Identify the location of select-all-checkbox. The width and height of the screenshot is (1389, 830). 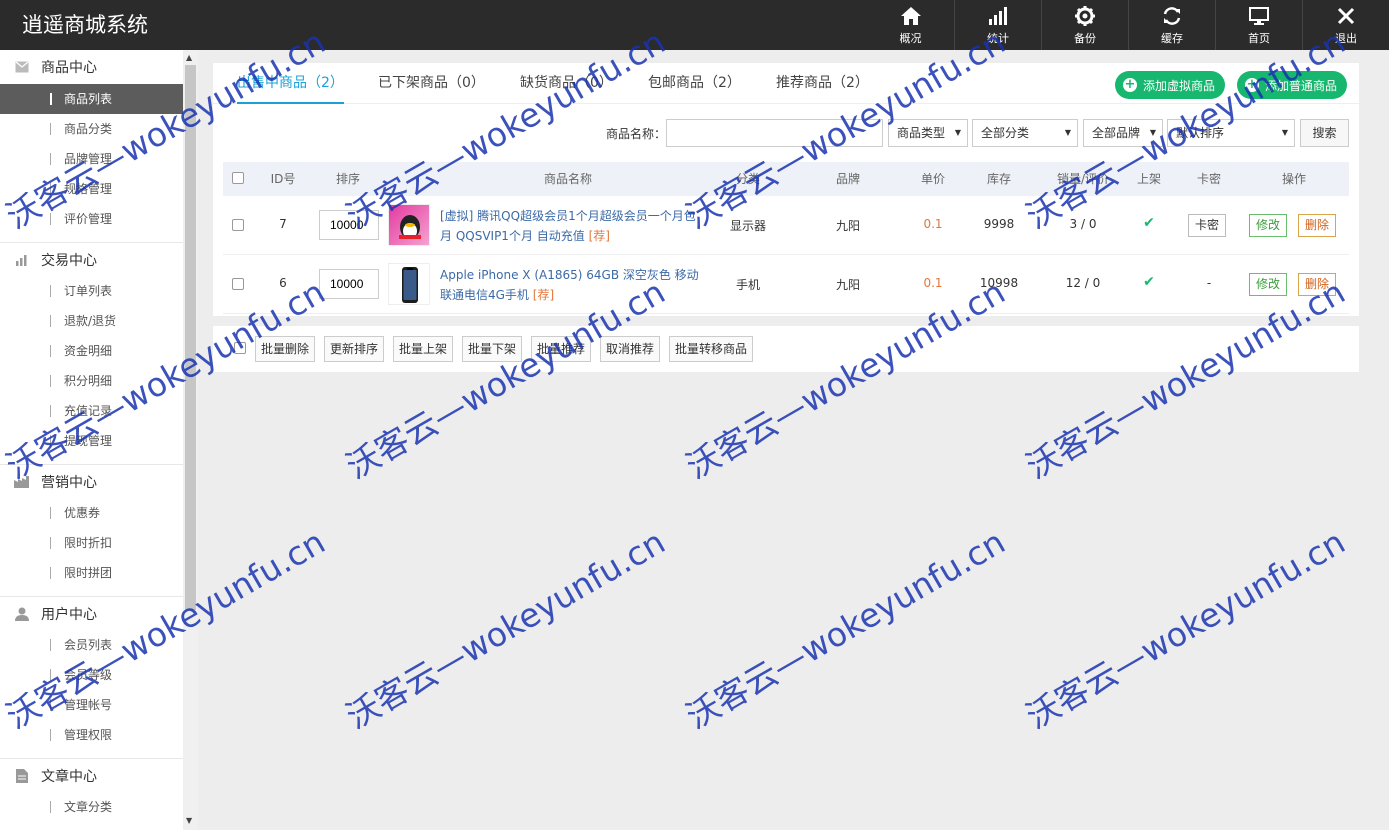
(238, 178).